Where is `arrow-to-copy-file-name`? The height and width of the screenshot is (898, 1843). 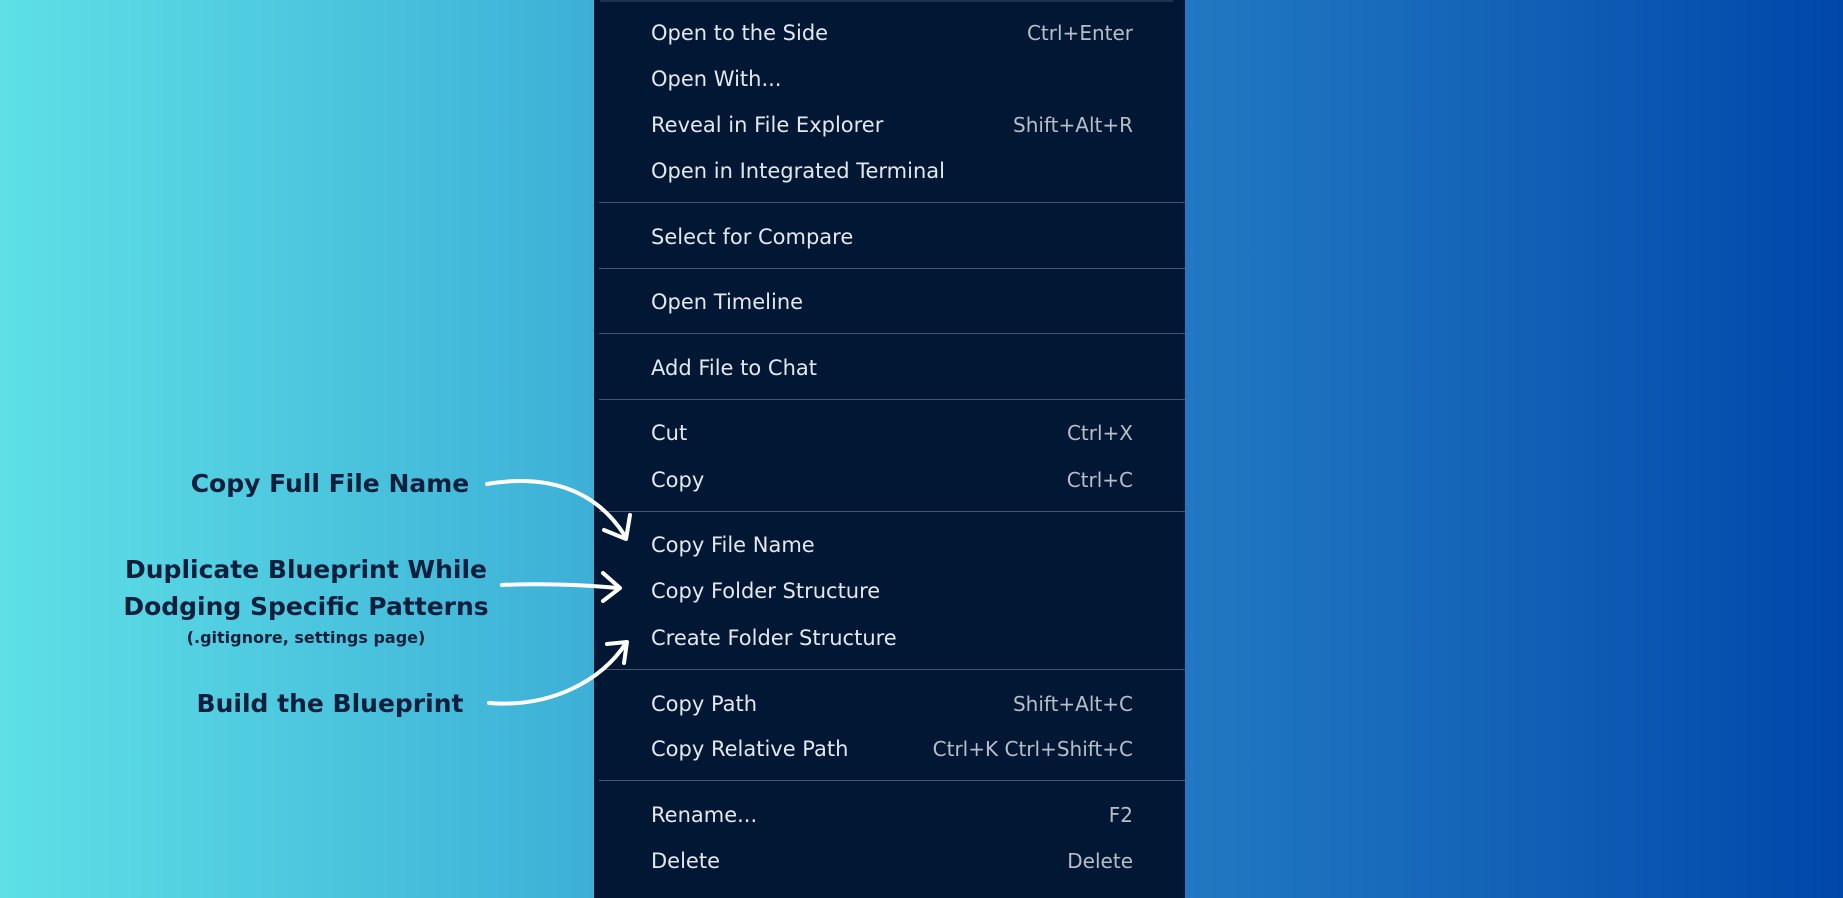 arrow-to-copy-file-name is located at coordinates (556, 508).